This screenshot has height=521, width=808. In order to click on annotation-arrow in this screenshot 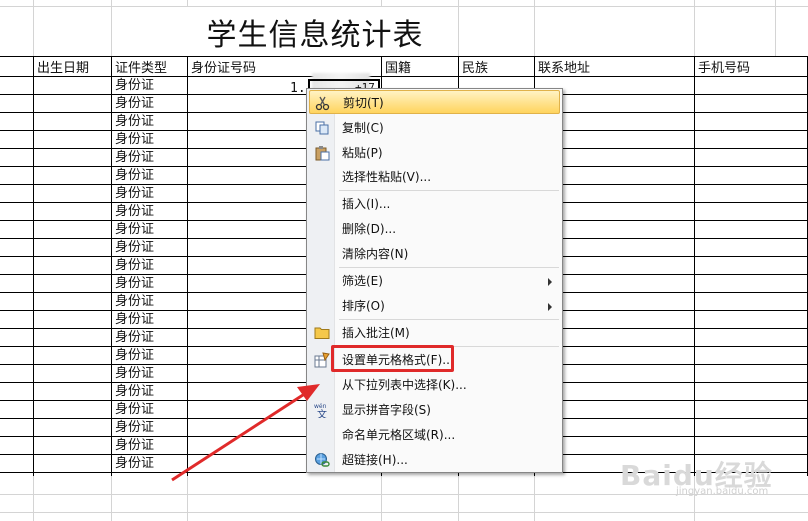, I will do `click(245, 433)`.